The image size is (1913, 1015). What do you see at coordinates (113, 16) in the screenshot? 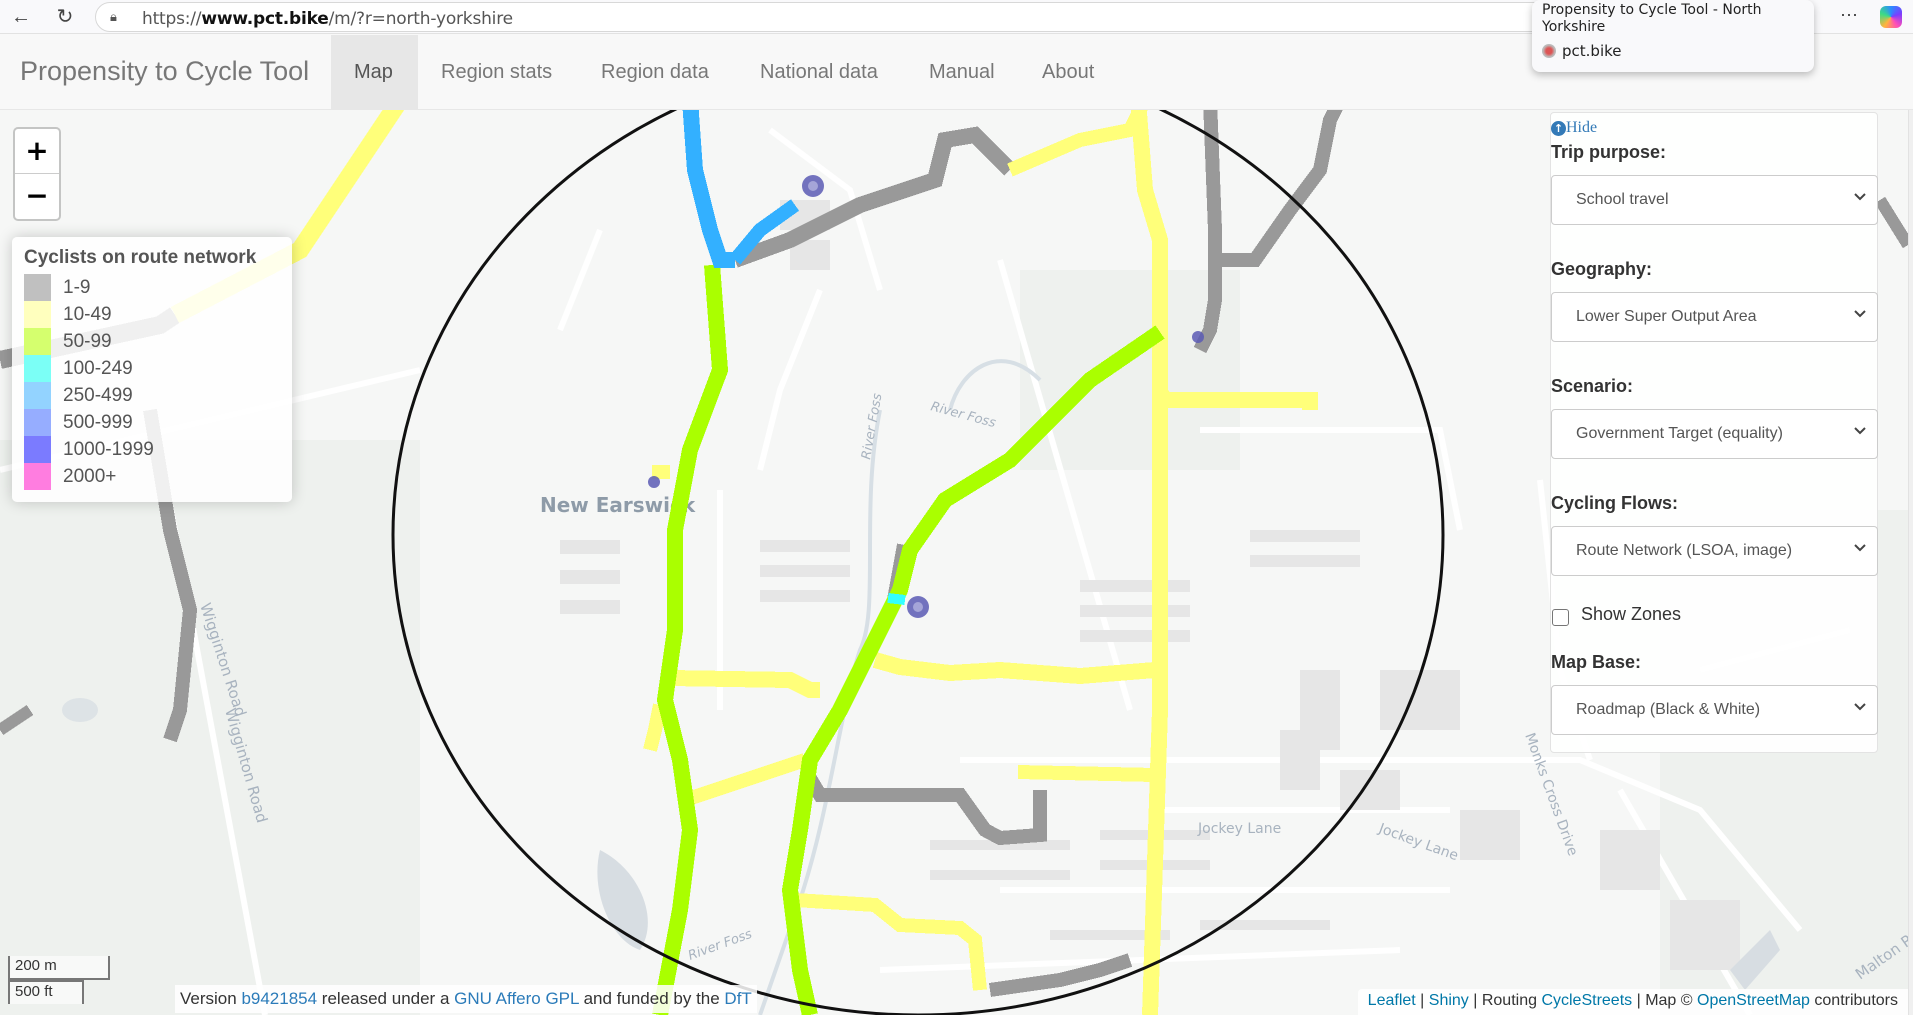
I see `lock-icon: 🔒︎` at bounding box center [113, 16].